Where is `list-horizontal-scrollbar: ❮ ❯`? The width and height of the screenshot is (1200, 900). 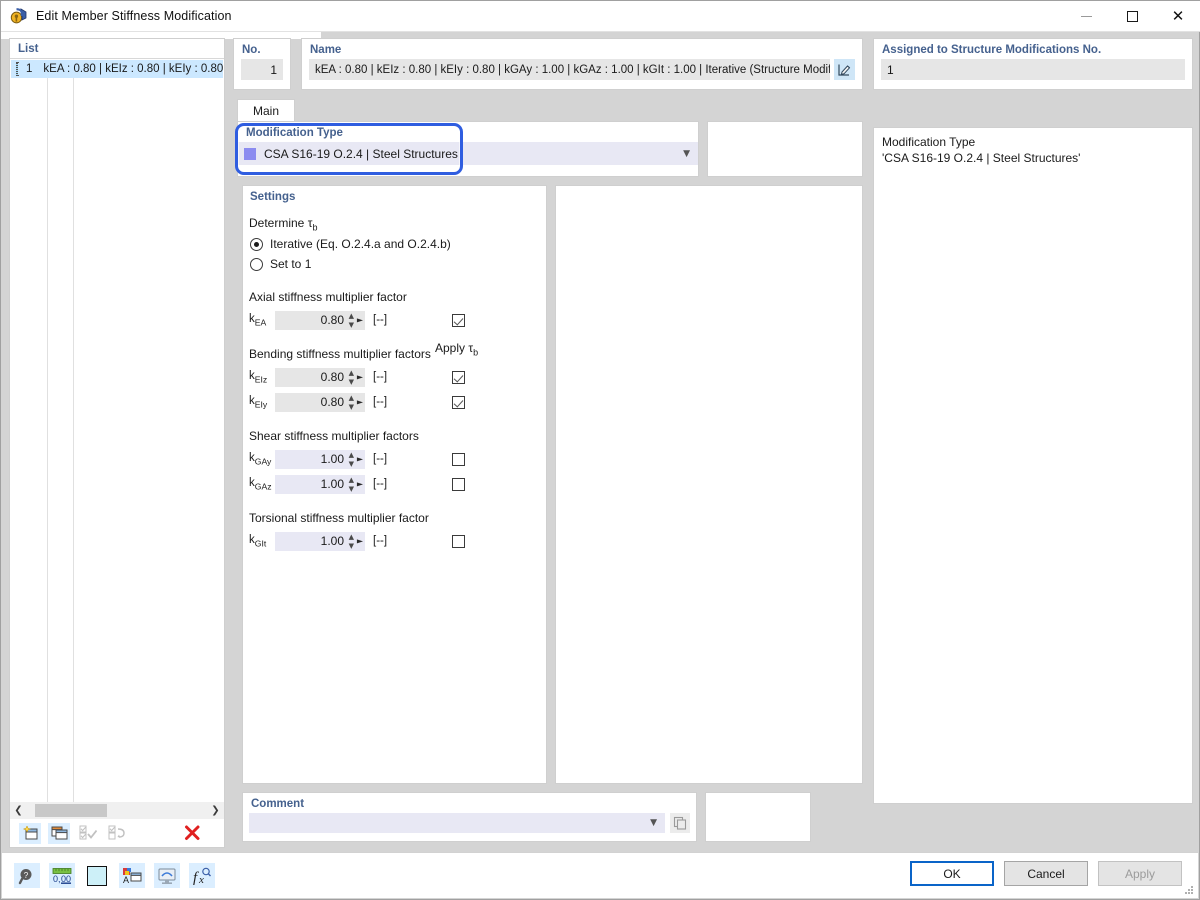
list-horizontal-scrollbar: ❮ ❯ is located at coordinates (117, 810).